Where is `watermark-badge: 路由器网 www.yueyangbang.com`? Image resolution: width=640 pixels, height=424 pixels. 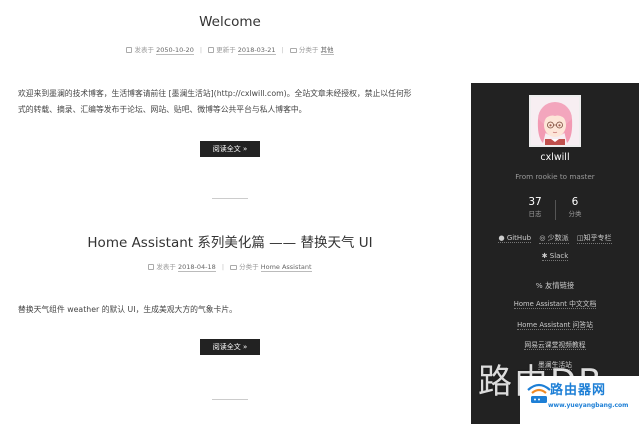 watermark-badge: 路由器网 www.yueyangbang.com is located at coordinates (580, 400).